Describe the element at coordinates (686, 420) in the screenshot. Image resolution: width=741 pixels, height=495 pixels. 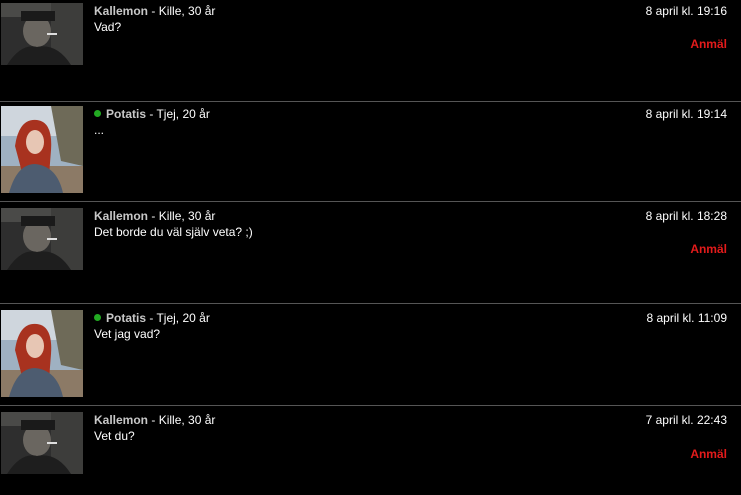
I see `message-timestamp: 7 april kl. 22:43` at that location.